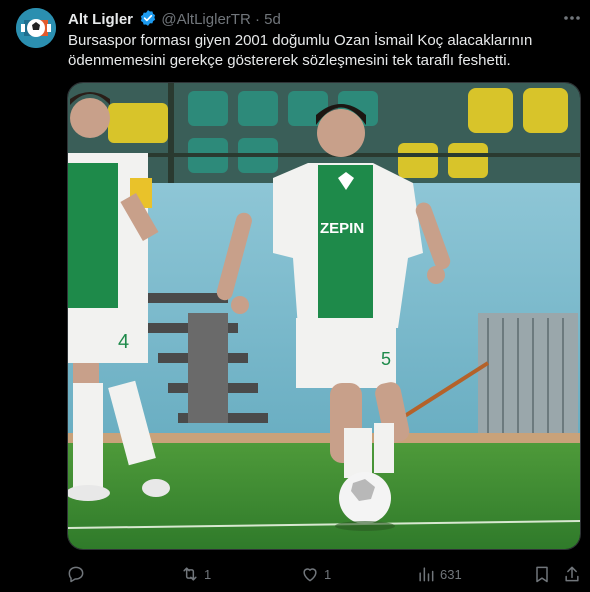  I want to click on bookmark-icon, so click(542, 574).